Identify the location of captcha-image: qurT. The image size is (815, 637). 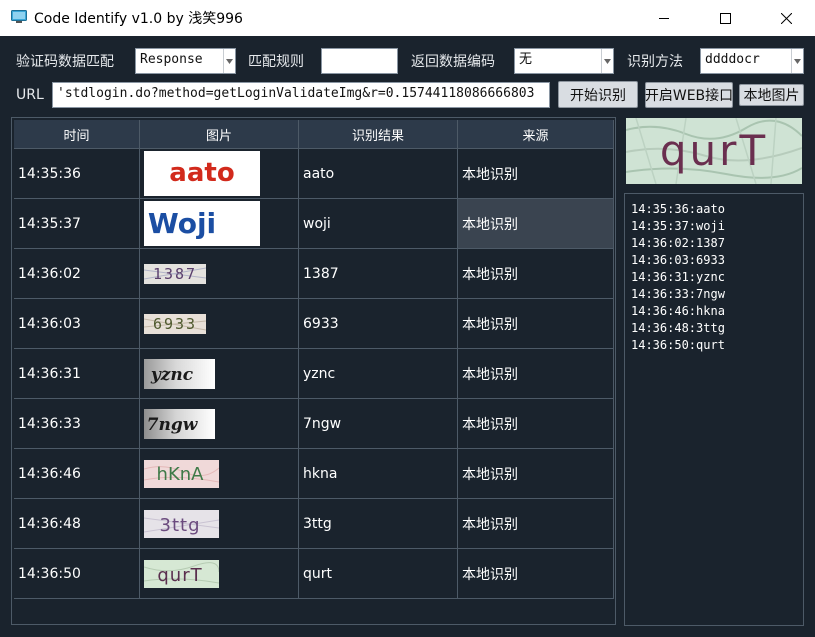
(181, 573).